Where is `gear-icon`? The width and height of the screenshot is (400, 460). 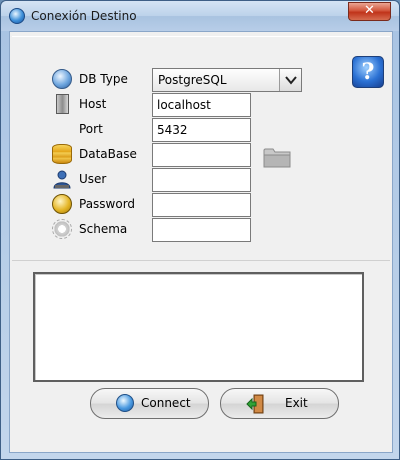
gear-icon is located at coordinates (62, 229).